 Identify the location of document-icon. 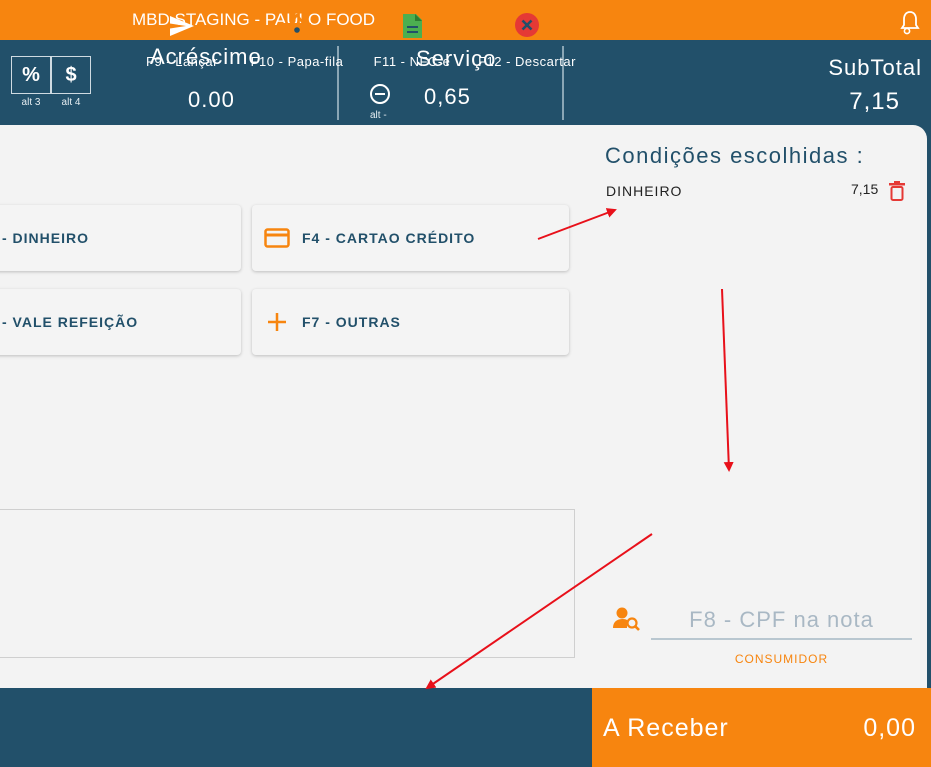
(412, 26).